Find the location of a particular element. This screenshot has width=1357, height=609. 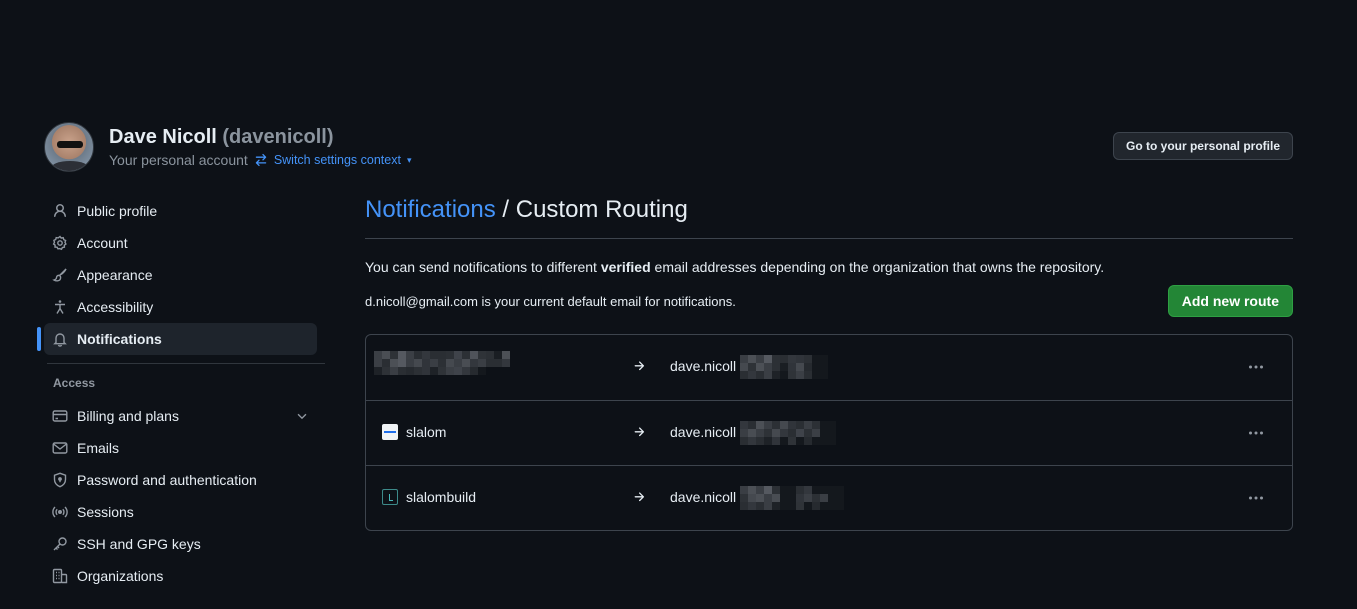

sidebar-item-account: Account is located at coordinates (180, 243).